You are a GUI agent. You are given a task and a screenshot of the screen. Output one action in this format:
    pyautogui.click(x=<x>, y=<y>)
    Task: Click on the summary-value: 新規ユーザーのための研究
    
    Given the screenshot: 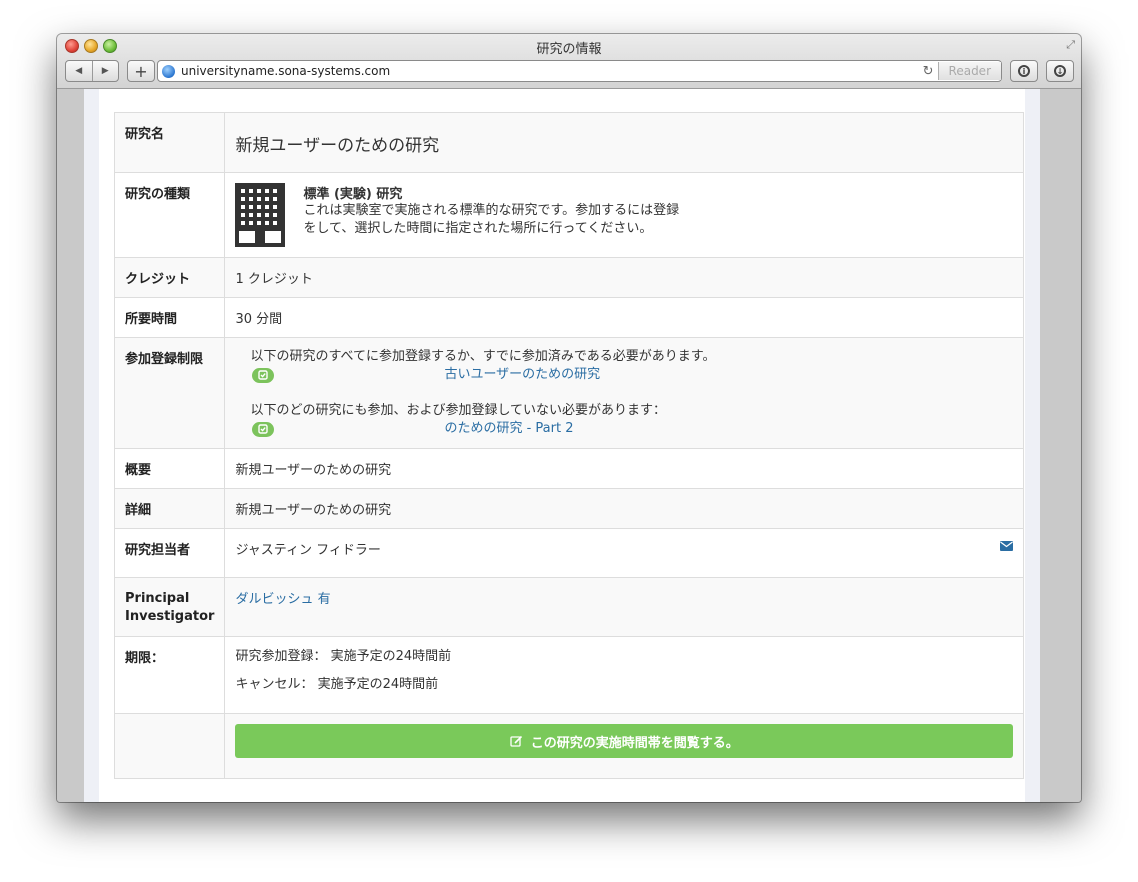 What is the action you would take?
    pyautogui.click(x=624, y=468)
    